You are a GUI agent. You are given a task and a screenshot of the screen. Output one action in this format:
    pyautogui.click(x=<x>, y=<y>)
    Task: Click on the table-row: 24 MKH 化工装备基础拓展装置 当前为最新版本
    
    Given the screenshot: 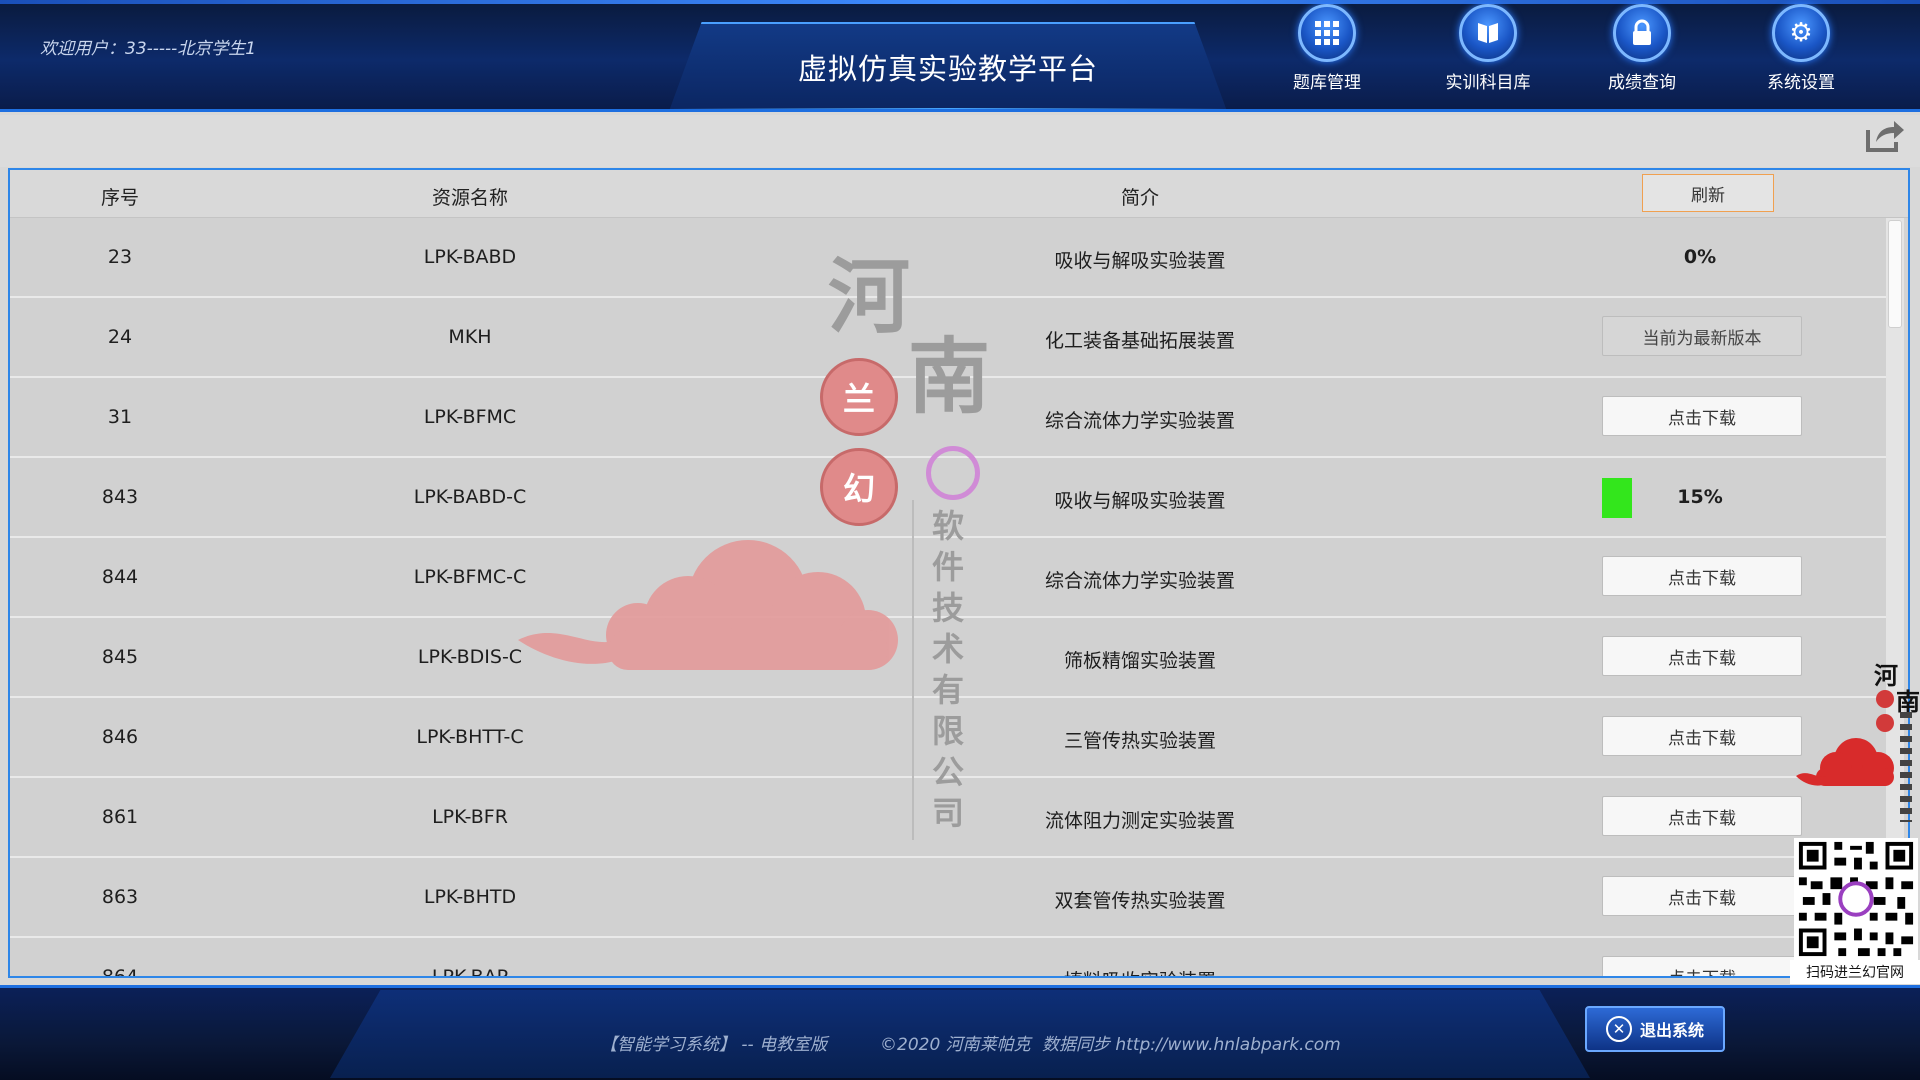 What is the action you would take?
    pyautogui.click(x=950, y=338)
    